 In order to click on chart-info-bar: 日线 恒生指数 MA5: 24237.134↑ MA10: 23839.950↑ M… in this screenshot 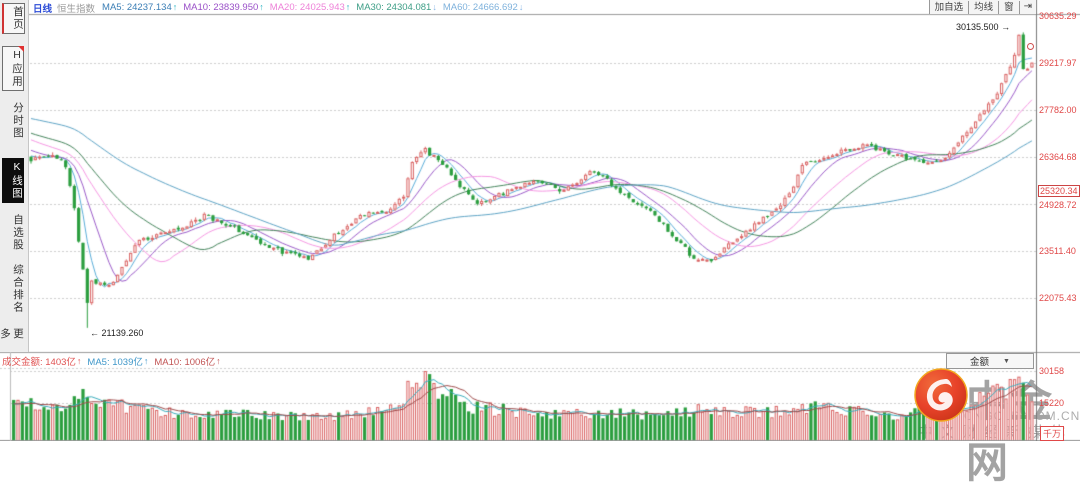, I will do `click(281, 8)`.